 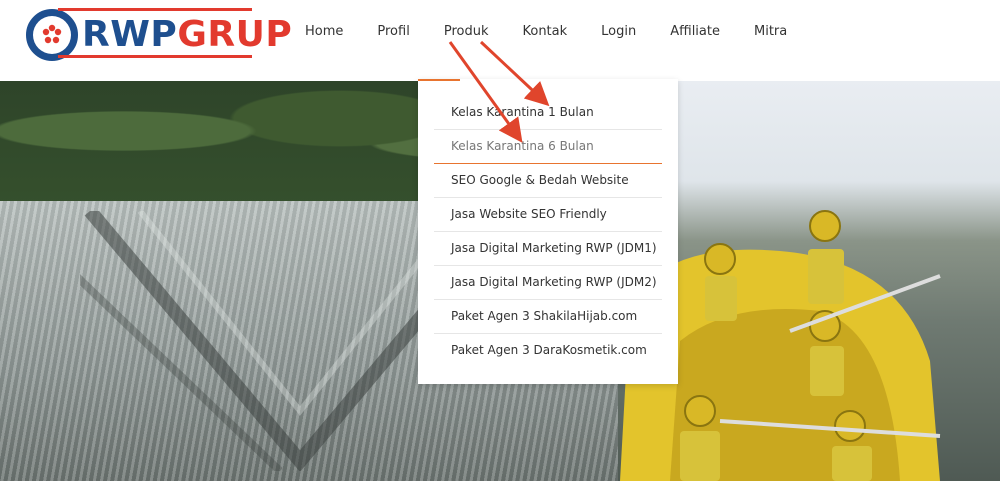 I want to click on nav-profil: Profil, so click(x=393, y=31).